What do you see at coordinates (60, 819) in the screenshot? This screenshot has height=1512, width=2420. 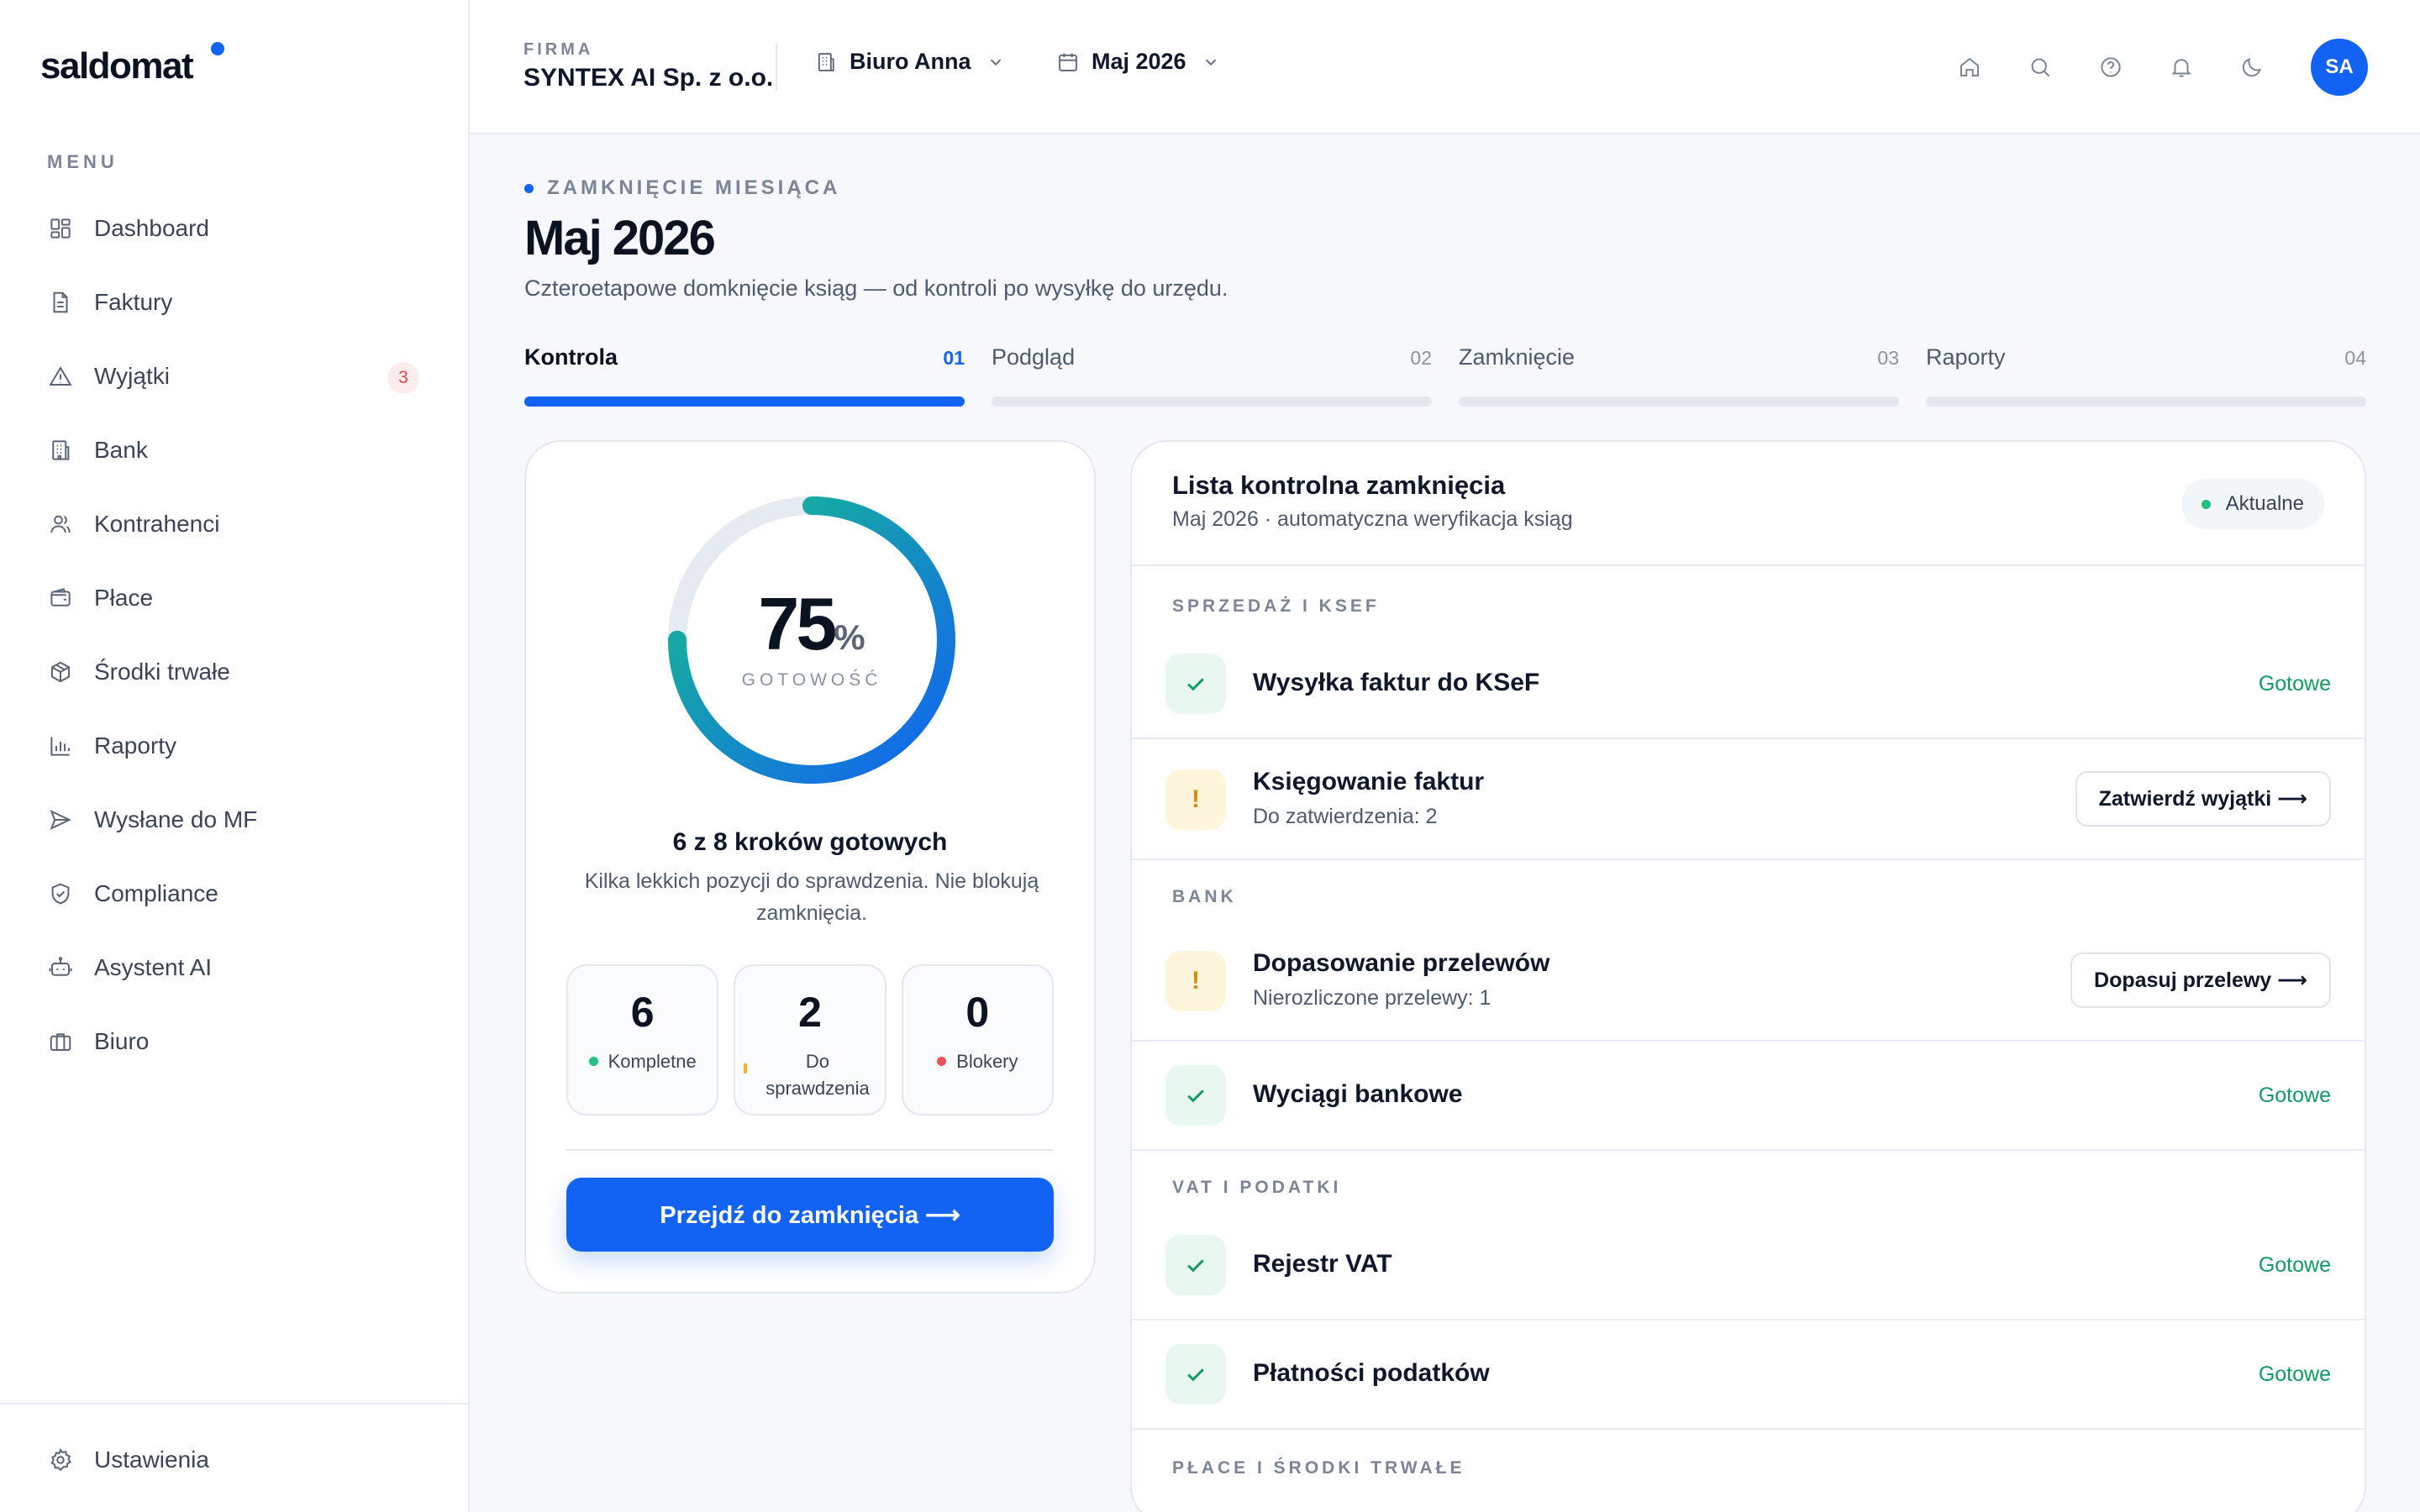 I see `send-icon` at bounding box center [60, 819].